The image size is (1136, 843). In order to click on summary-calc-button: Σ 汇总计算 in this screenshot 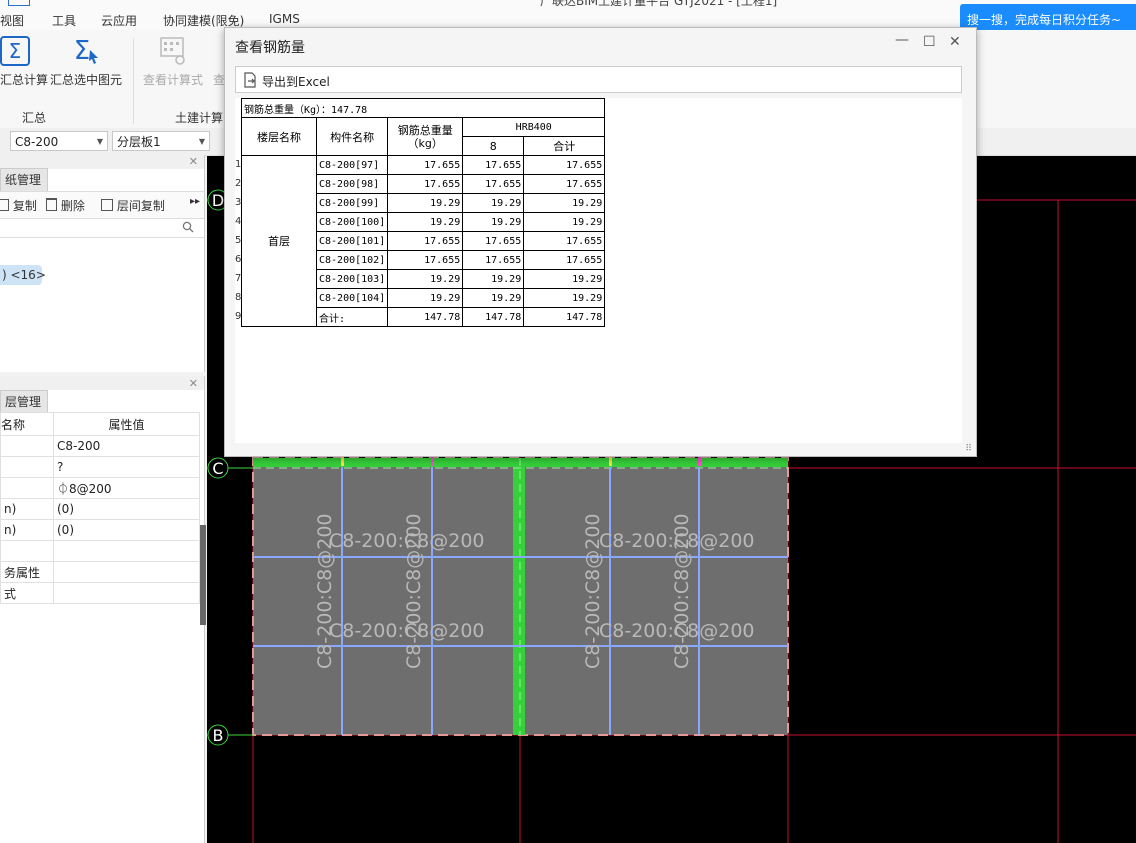, I will do `click(24, 62)`.